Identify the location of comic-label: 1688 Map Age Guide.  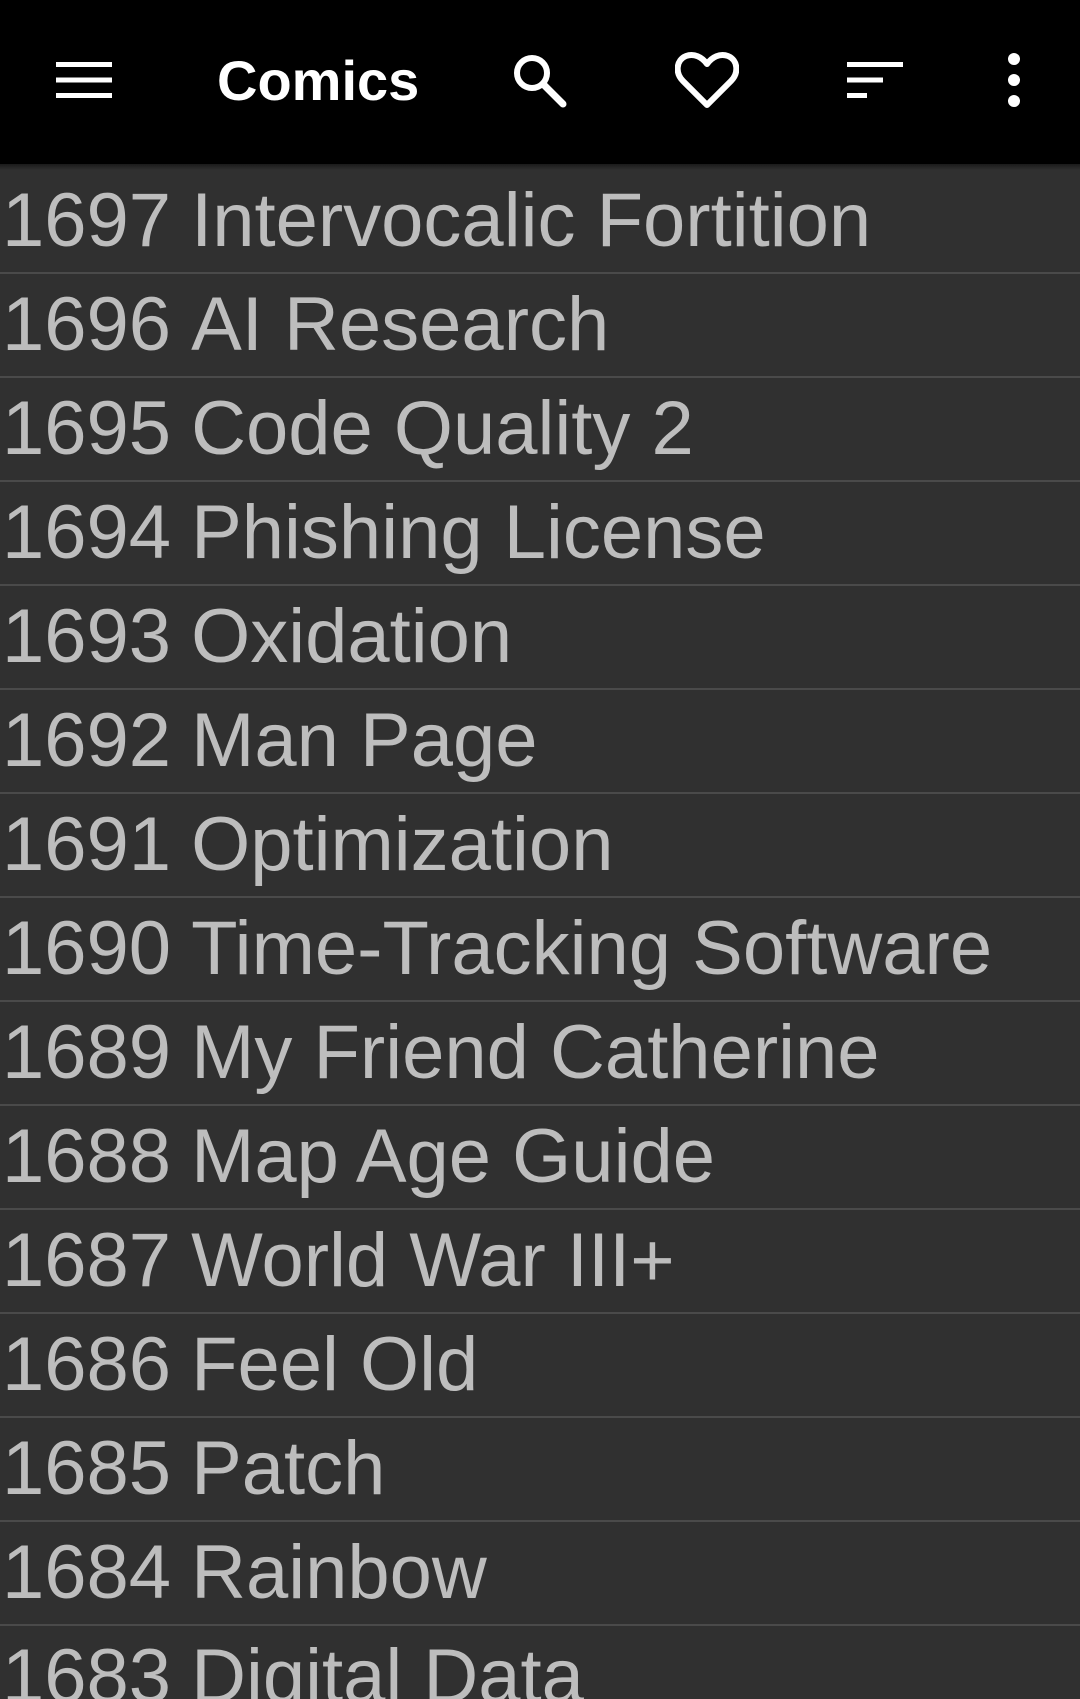
(358, 1157).